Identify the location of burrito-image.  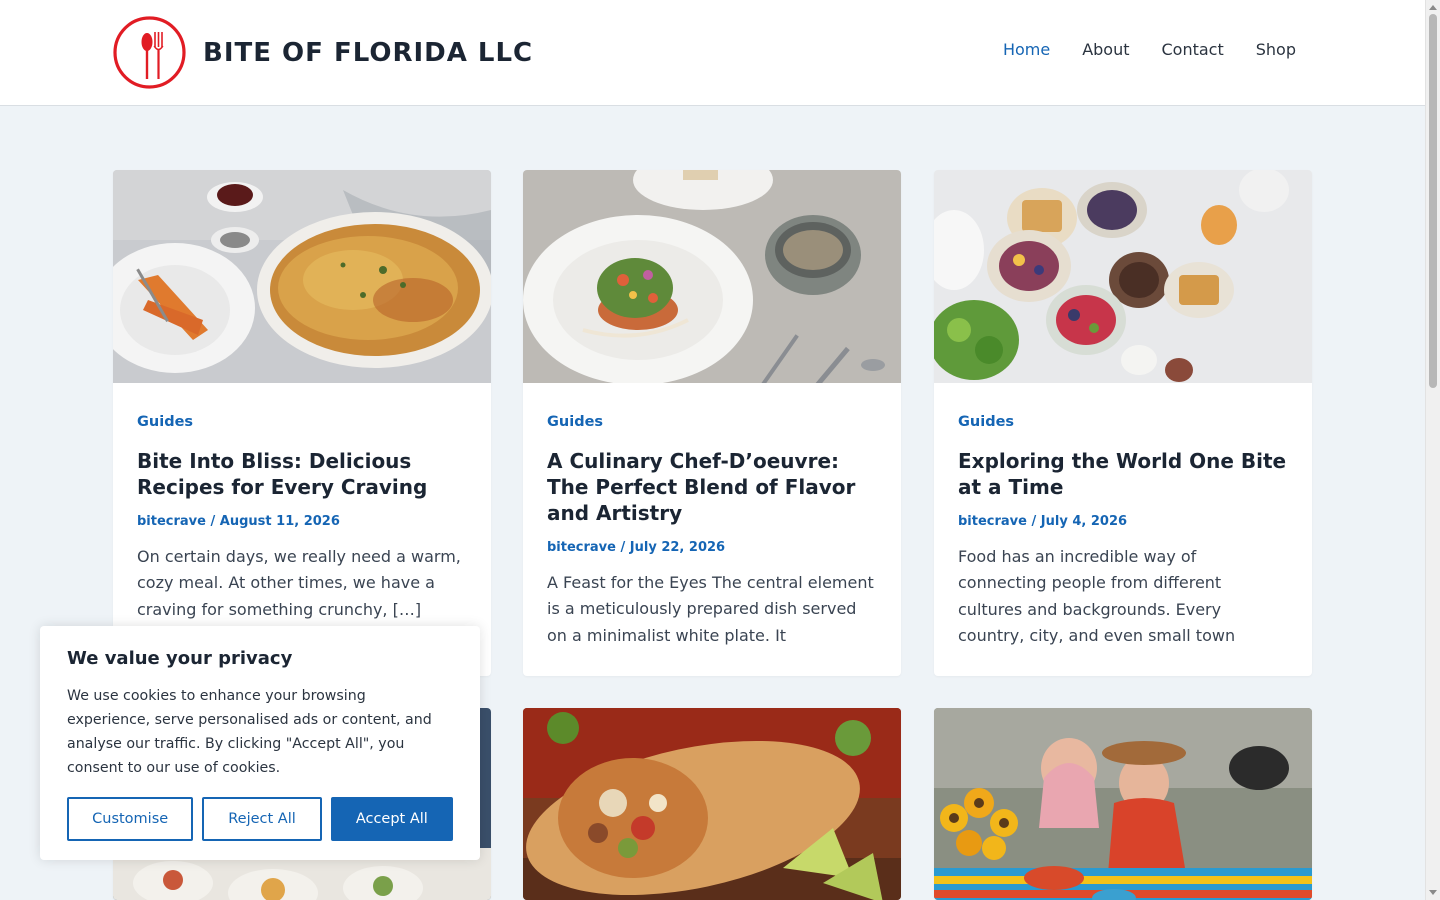
(712, 804).